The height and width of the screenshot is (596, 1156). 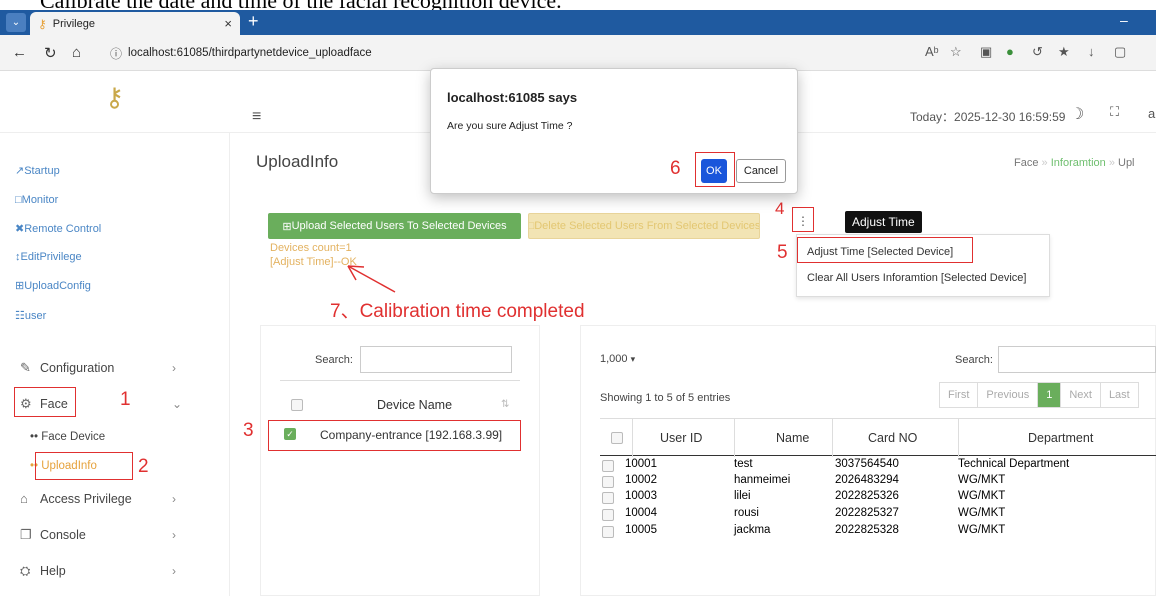 What do you see at coordinates (116, 53) in the screenshot?
I see `info-icon: ⓘ` at bounding box center [116, 53].